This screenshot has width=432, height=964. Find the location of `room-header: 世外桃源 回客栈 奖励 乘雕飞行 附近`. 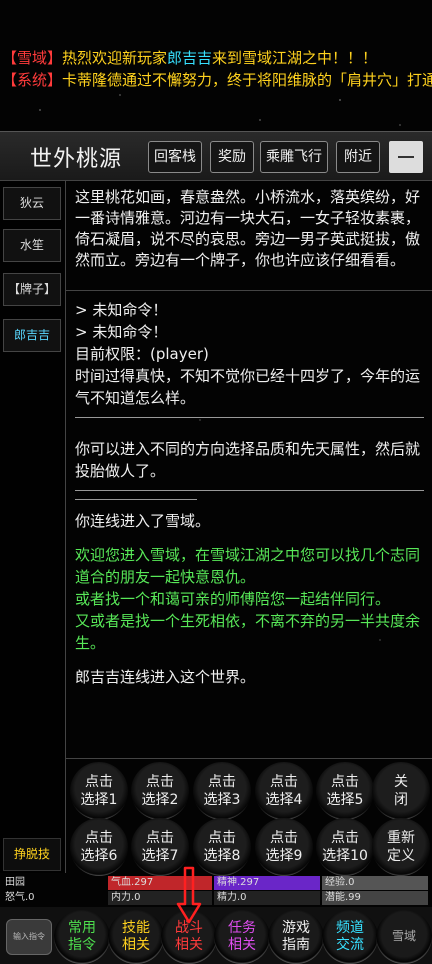

room-header: 世外桃源 回客栈 奖励 乘雕飞行 附近 is located at coordinates (216, 156).